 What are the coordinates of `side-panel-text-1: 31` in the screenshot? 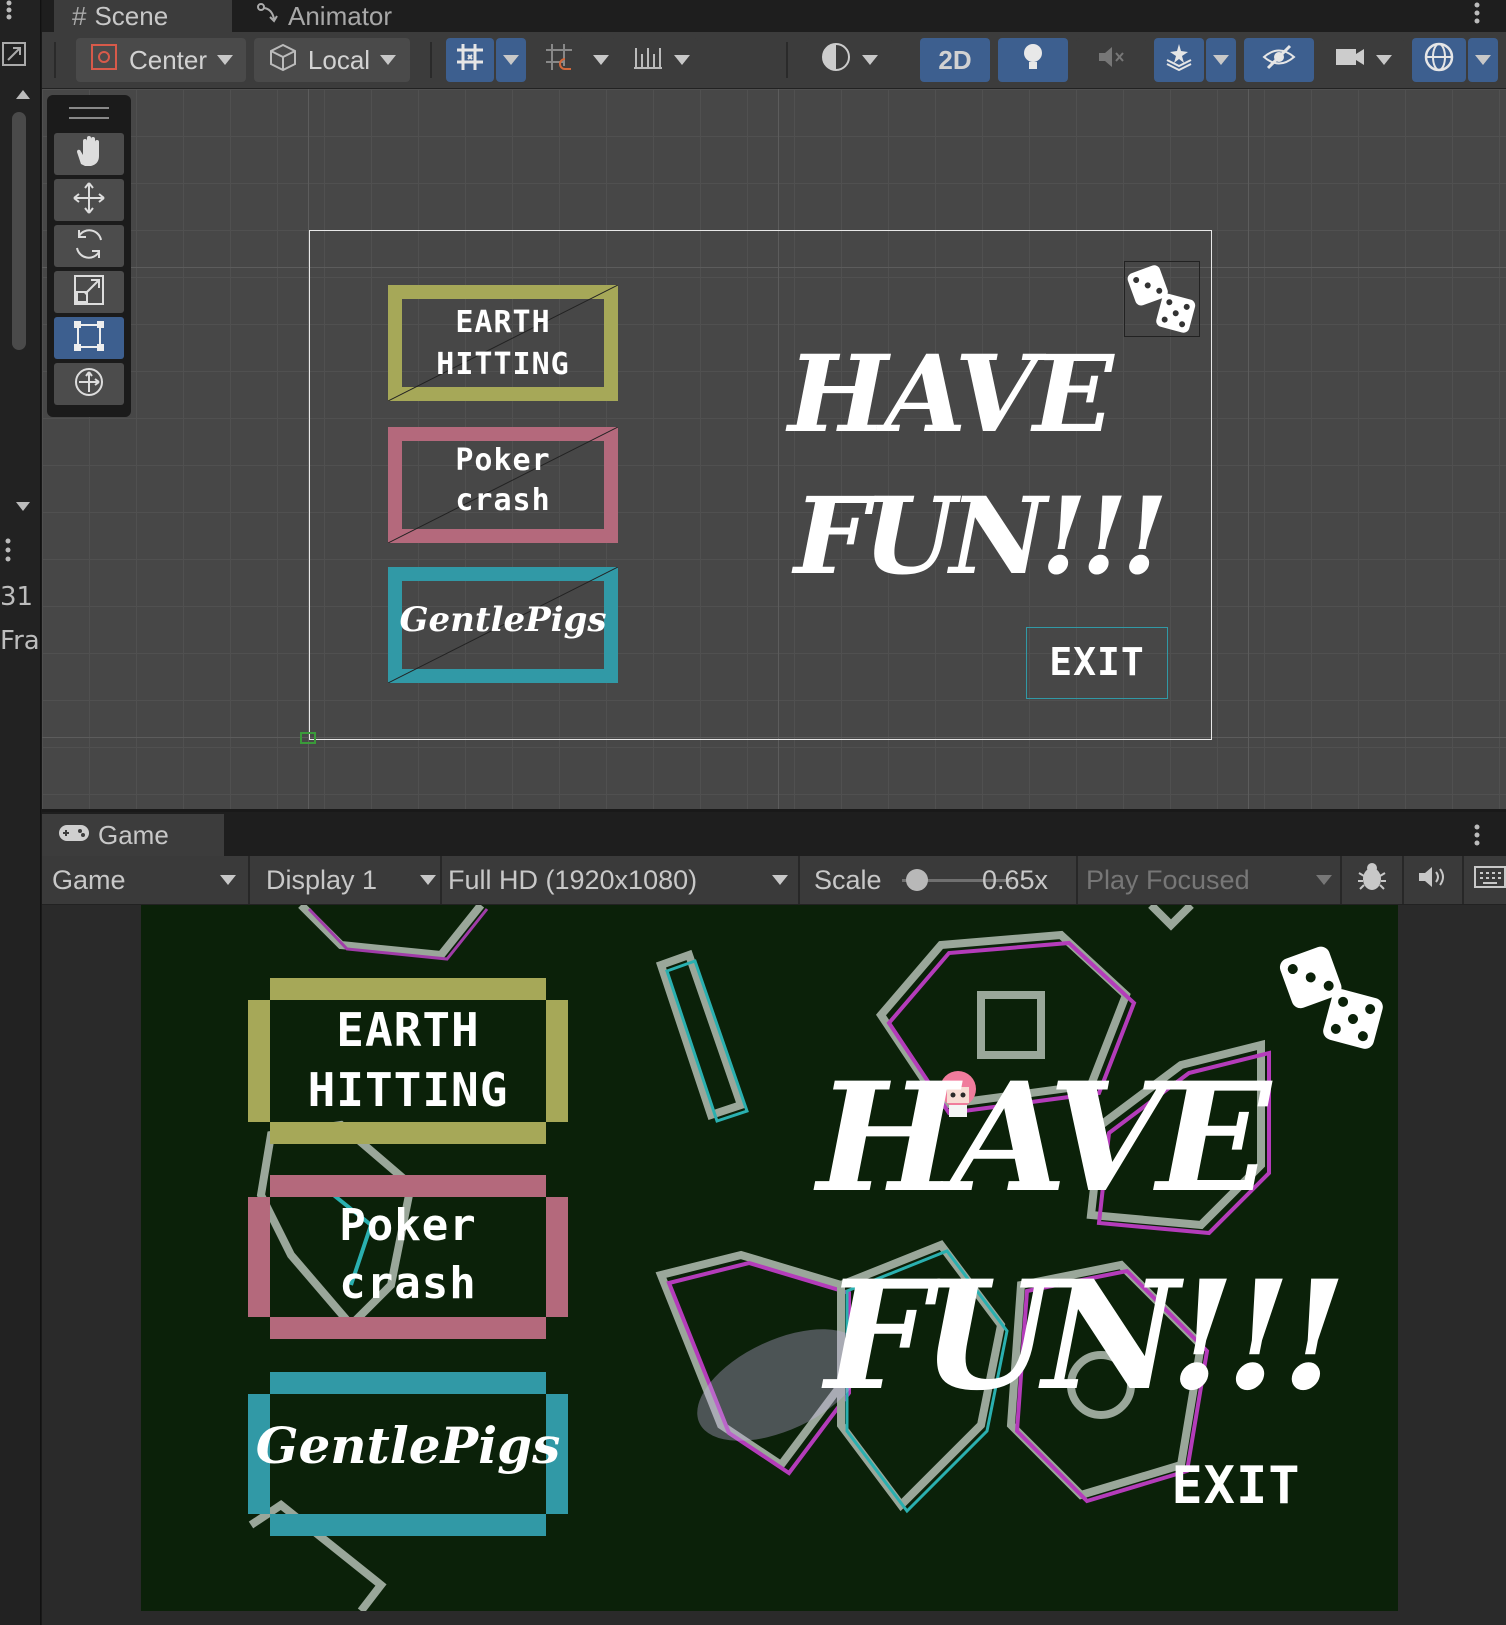 It's located at (17, 597).